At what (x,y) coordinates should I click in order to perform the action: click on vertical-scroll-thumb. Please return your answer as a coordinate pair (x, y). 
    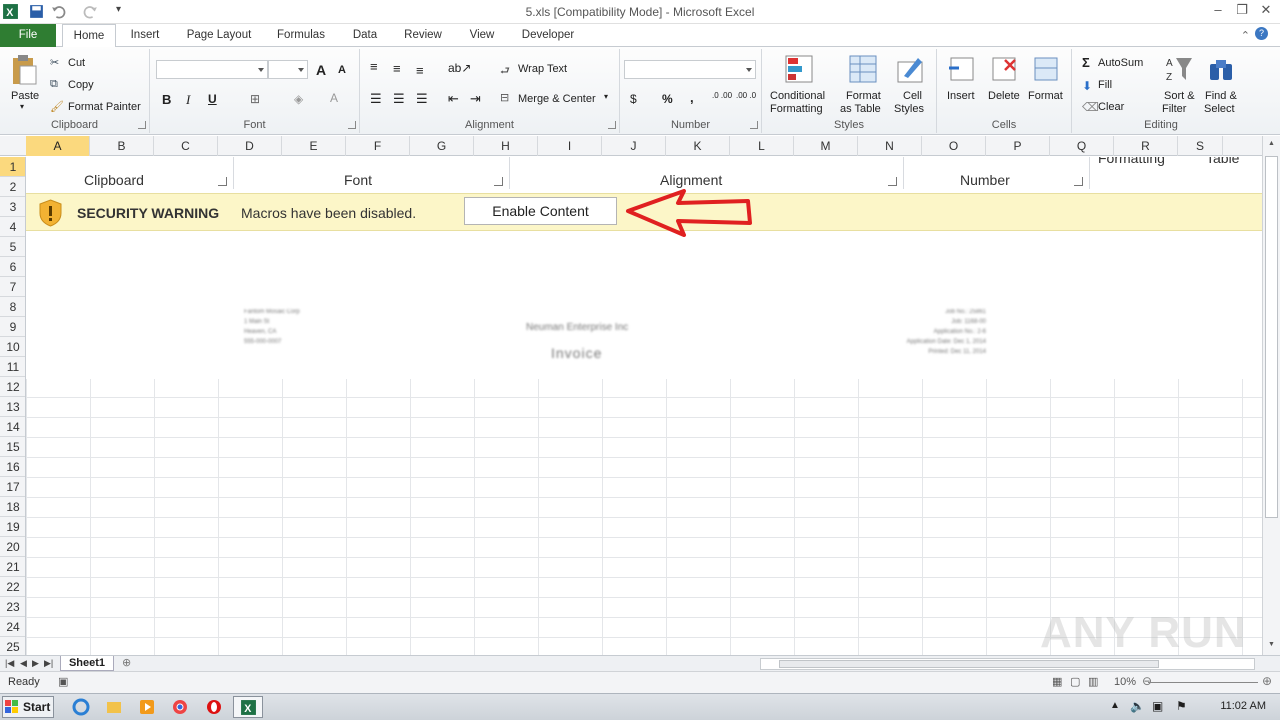
    Looking at the image, I should click on (1271, 337).